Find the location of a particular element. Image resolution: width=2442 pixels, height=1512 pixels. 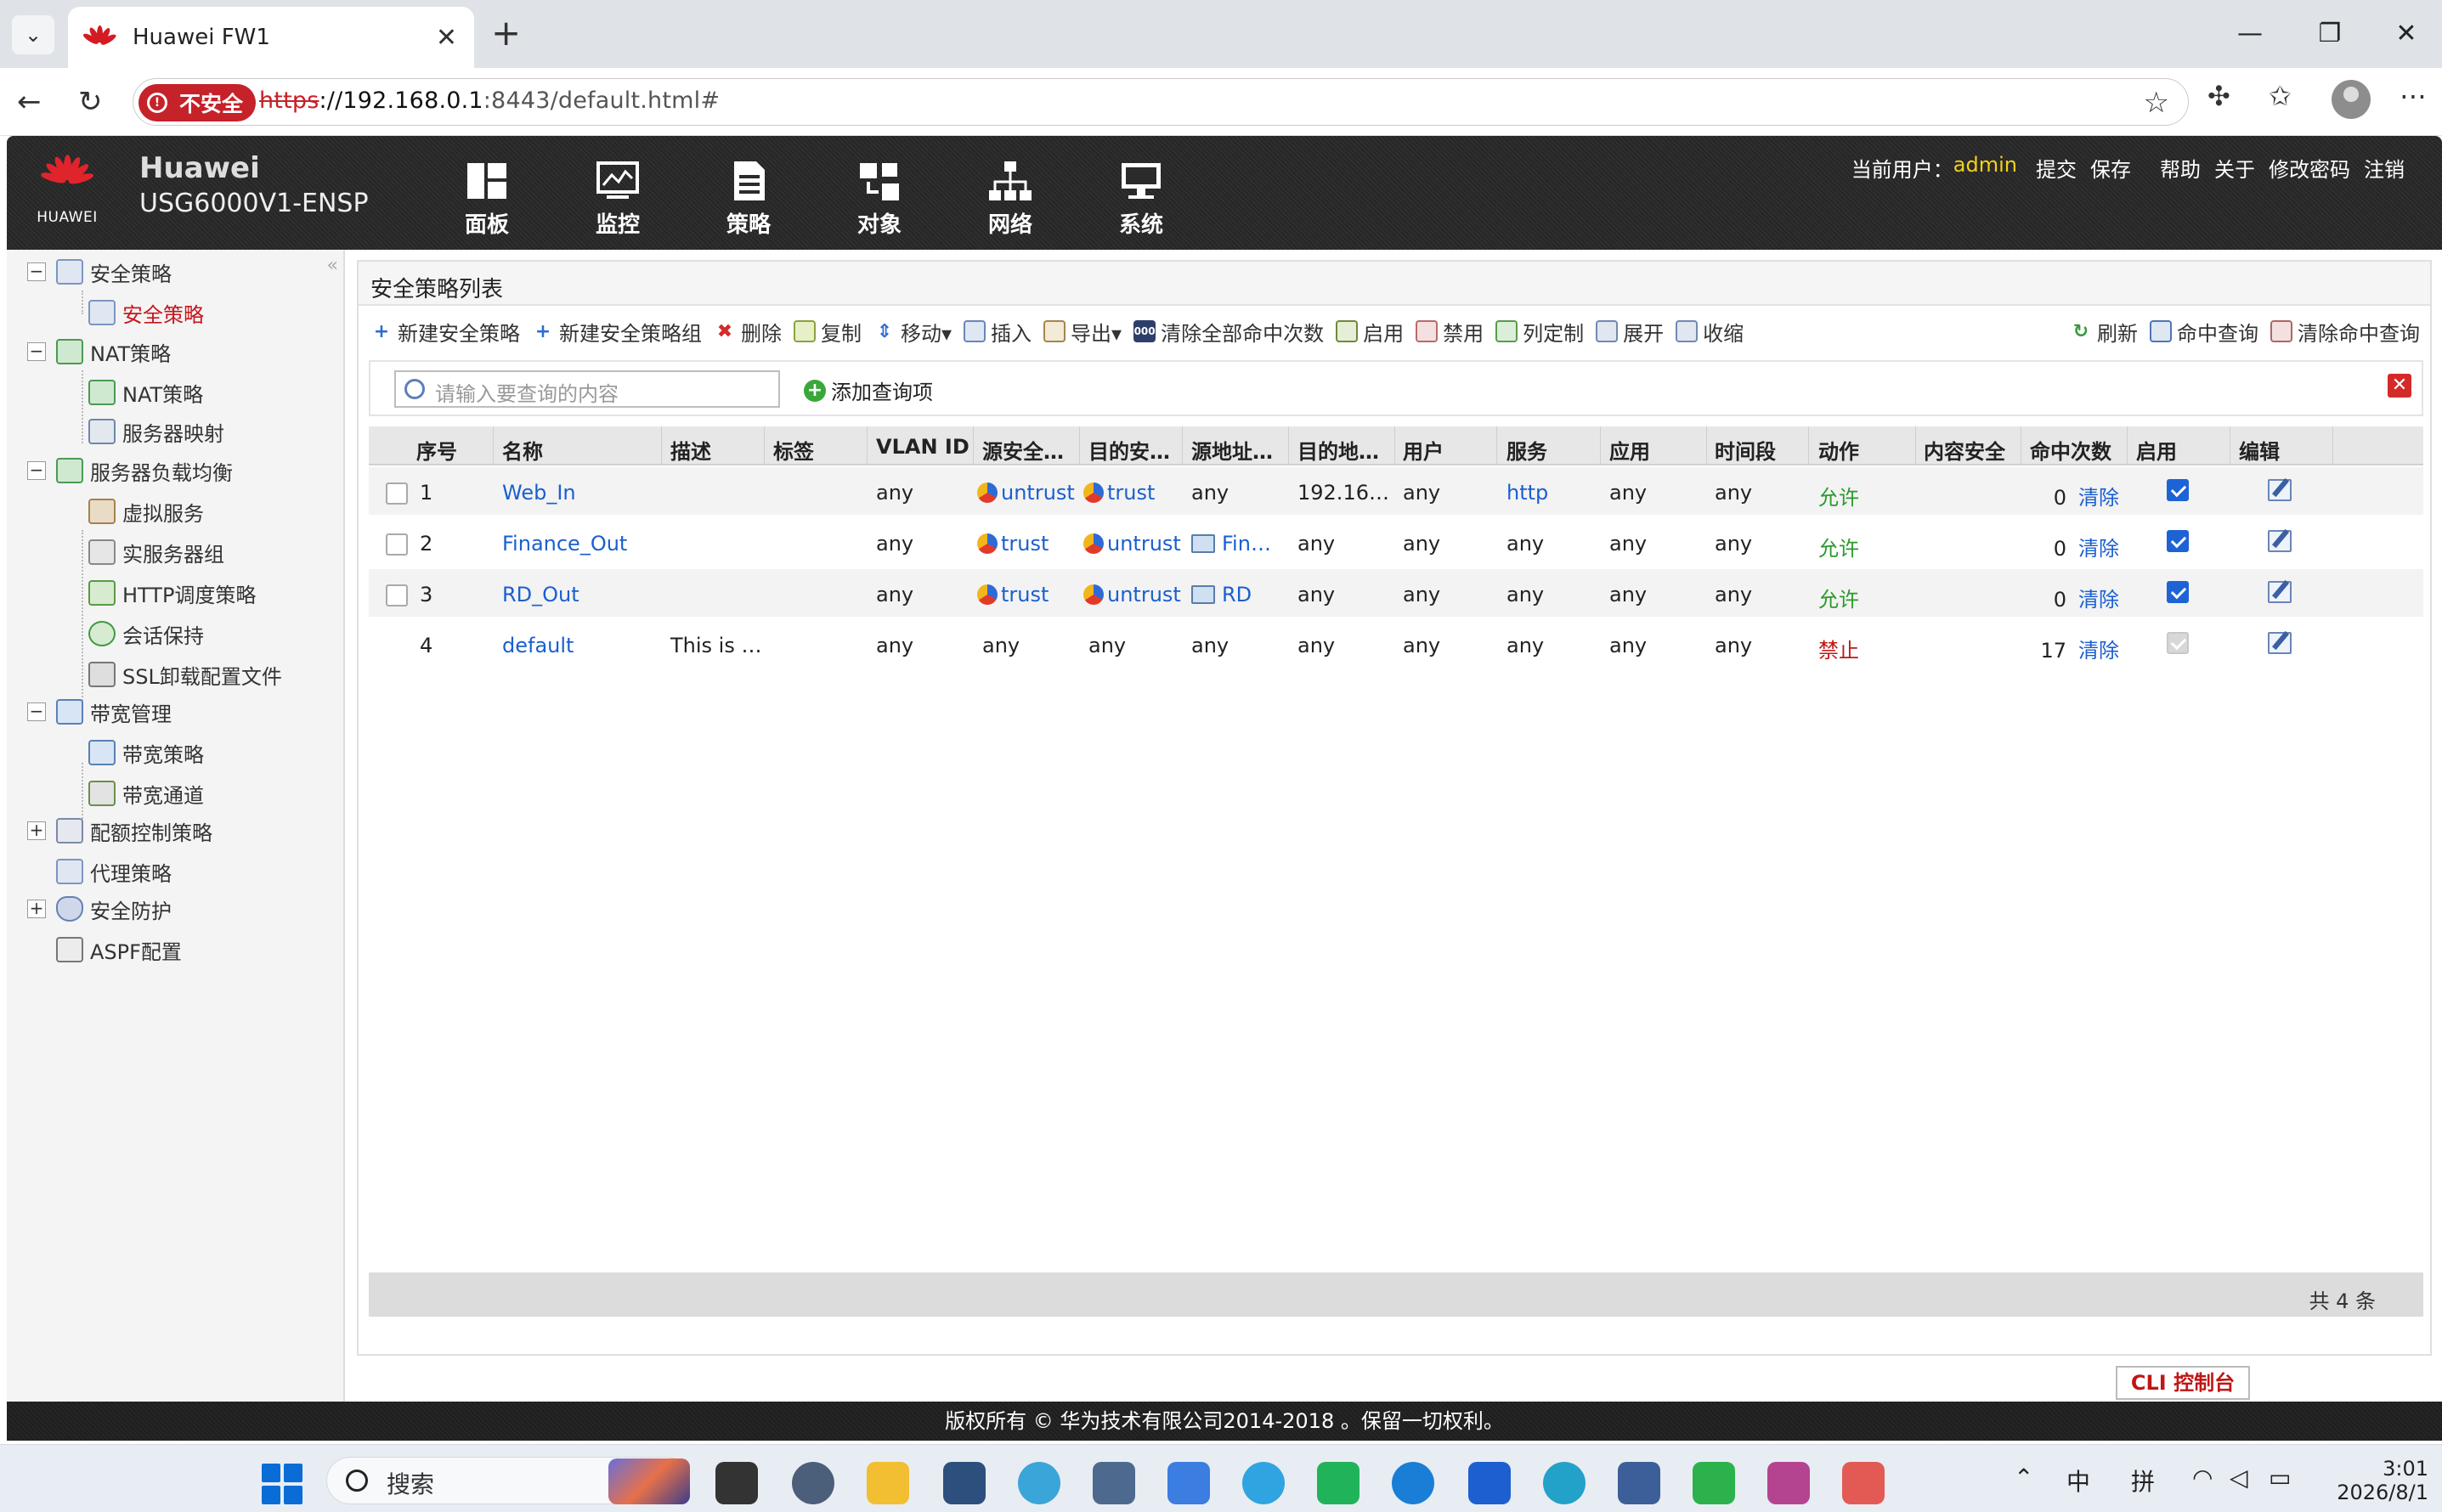

customize-columns-button: 列定制 is located at coordinates (1539, 332).